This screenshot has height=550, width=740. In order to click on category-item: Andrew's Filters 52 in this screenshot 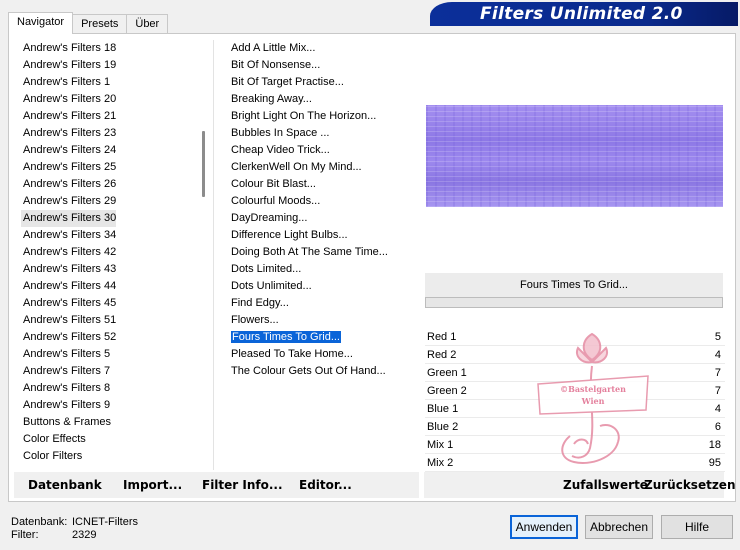, I will do `click(68, 337)`.